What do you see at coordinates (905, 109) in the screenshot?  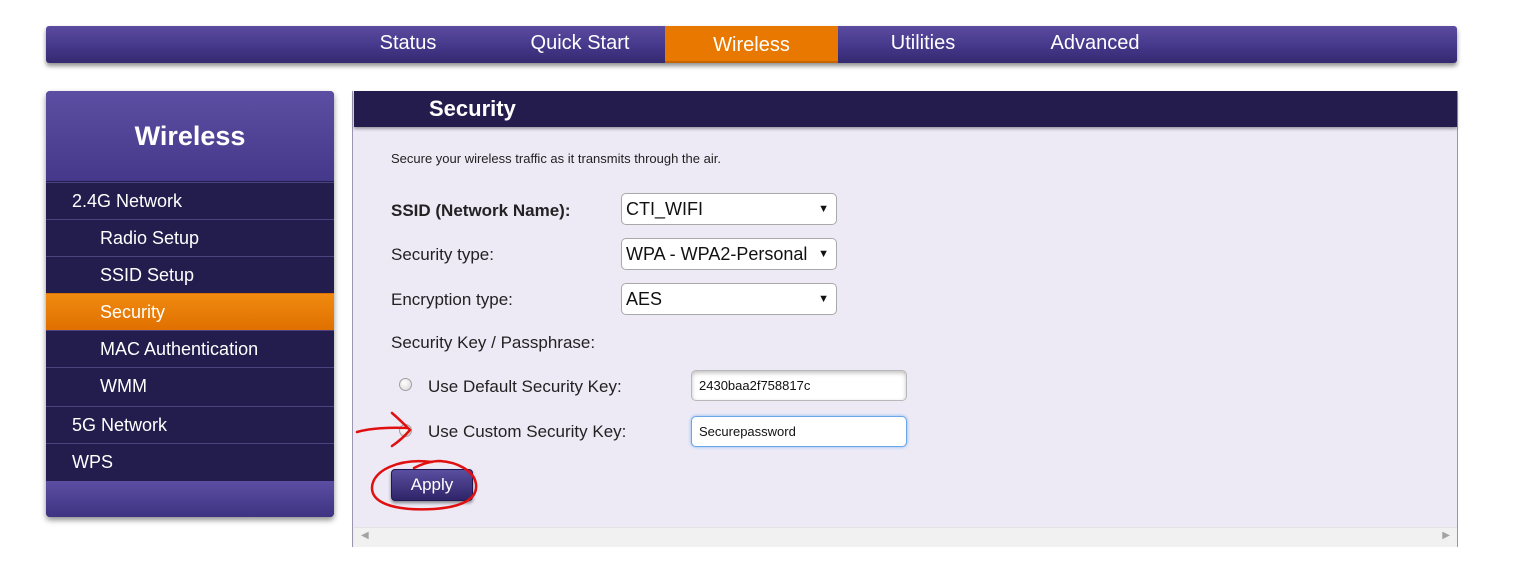 I see `page-title: Security` at bounding box center [905, 109].